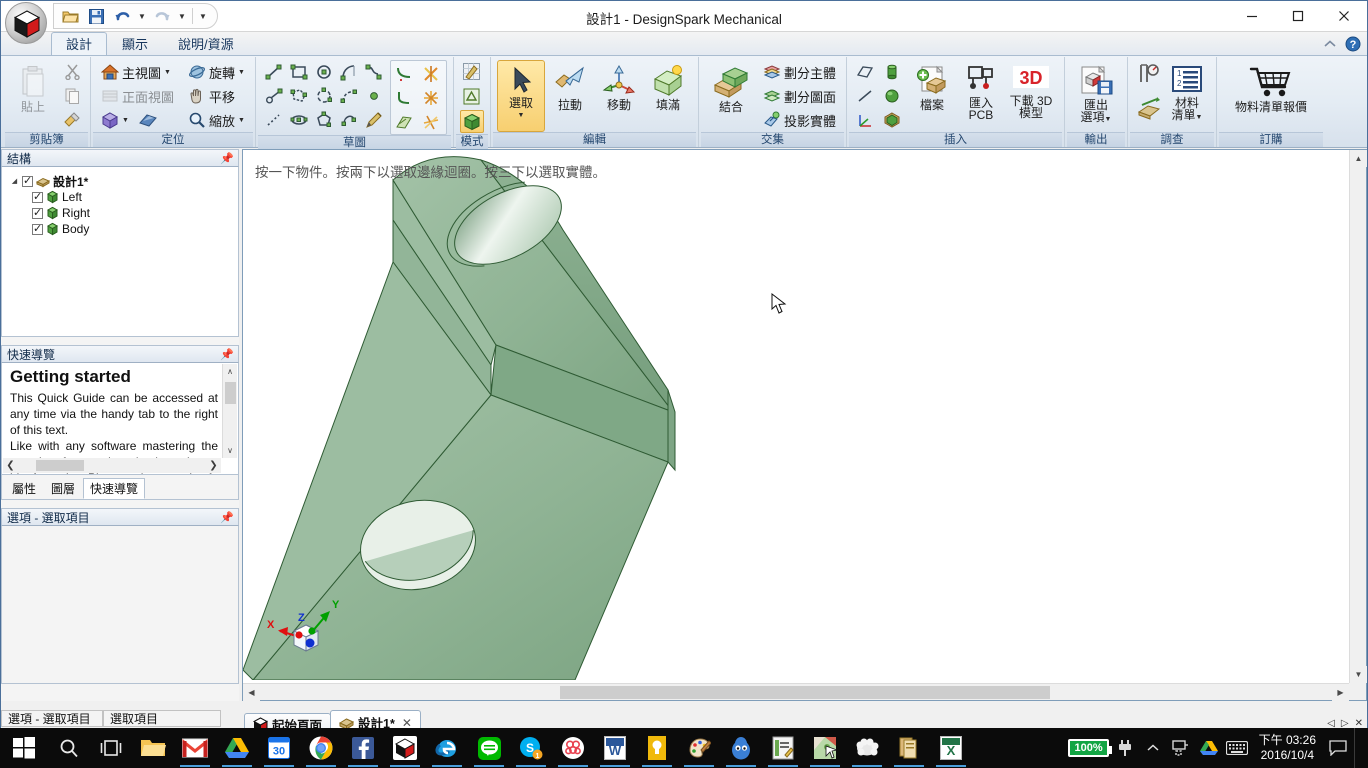 The width and height of the screenshot is (1368, 768). What do you see at coordinates (120, 197) in the screenshot?
I see `tree-item-left: Left` at bounding box center [120, 197].